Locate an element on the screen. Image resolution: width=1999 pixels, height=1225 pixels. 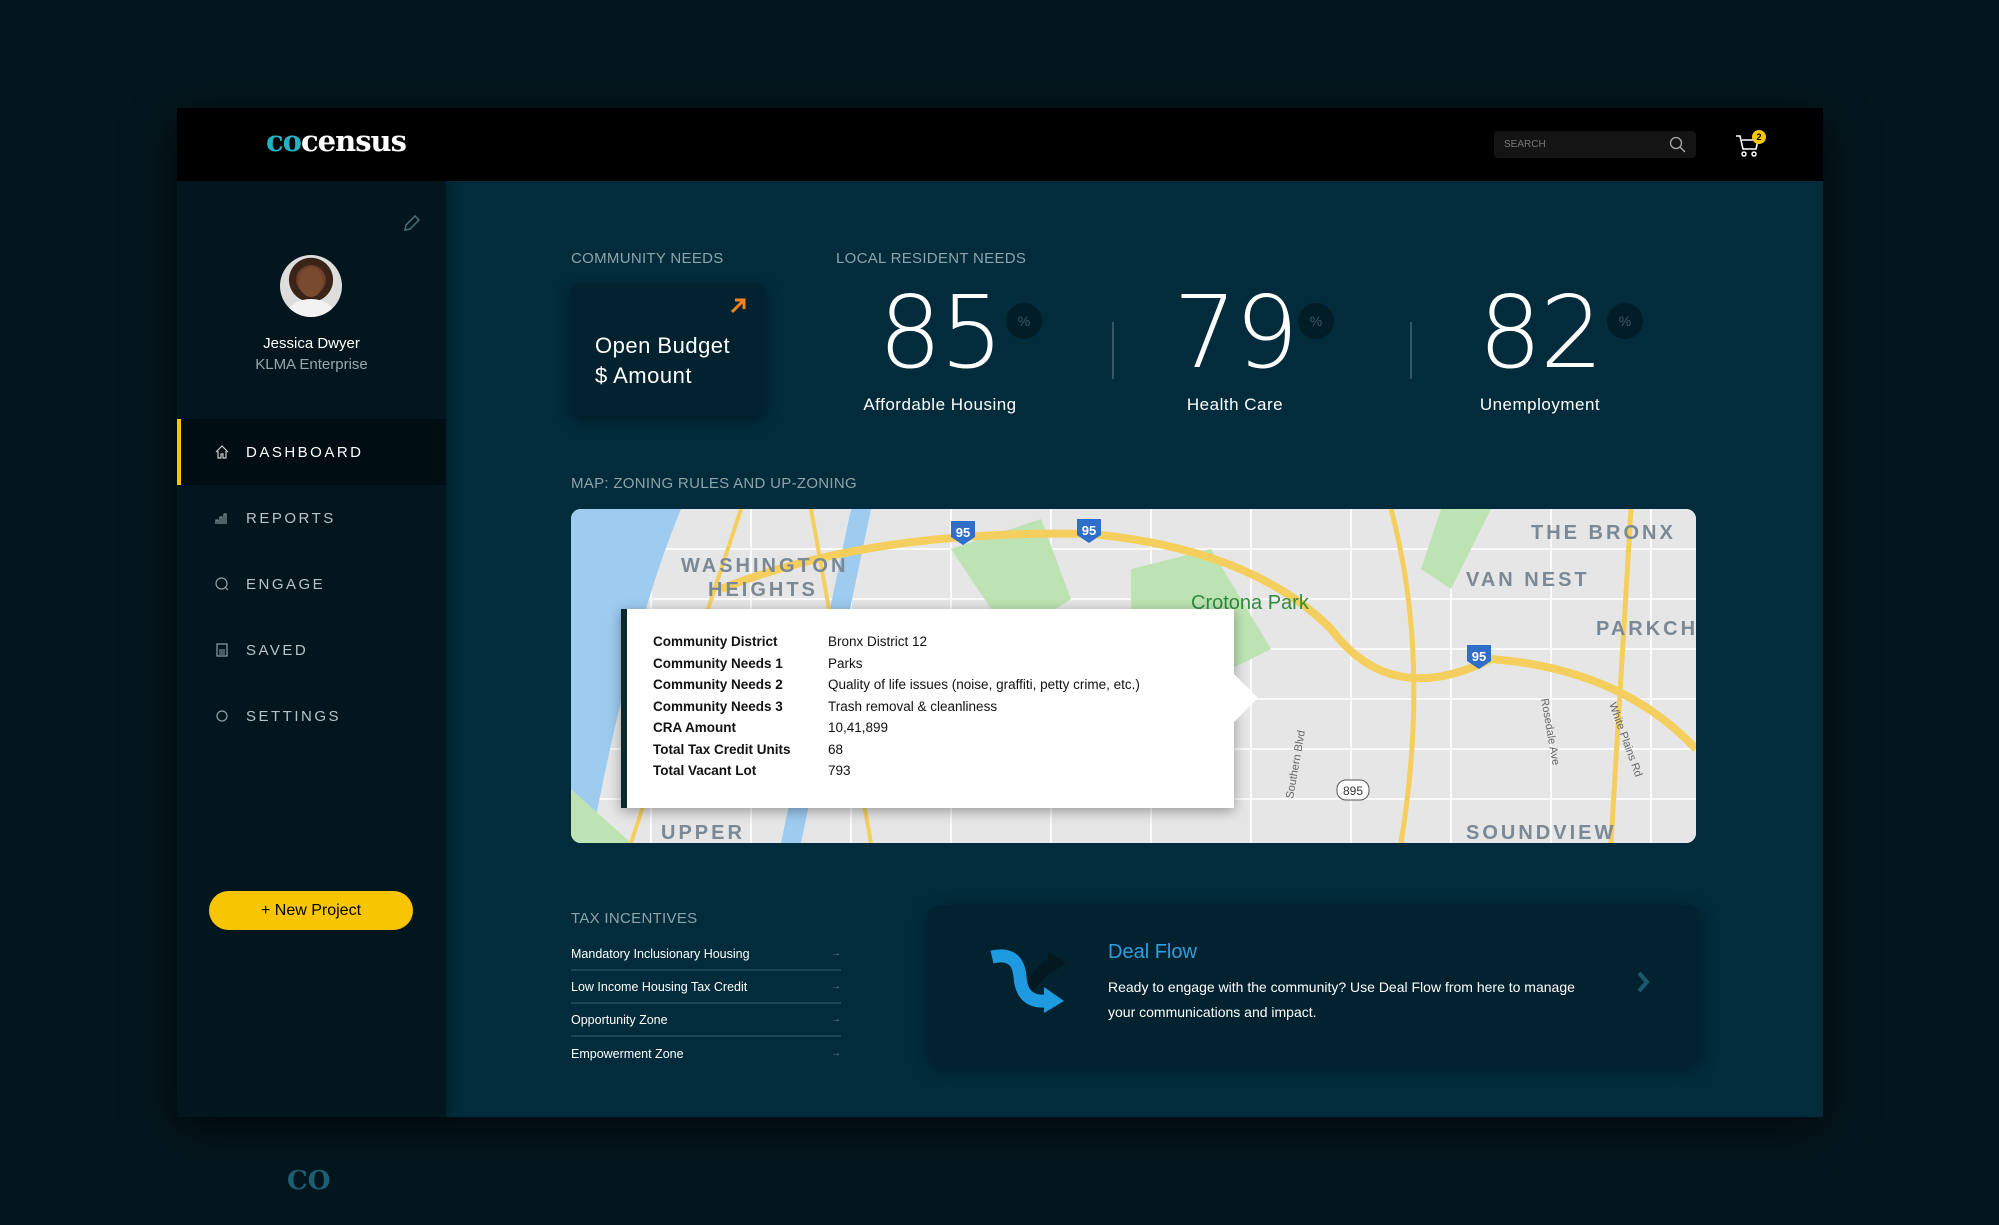
route-shield: 895 is located at coordinates (1353, 791).